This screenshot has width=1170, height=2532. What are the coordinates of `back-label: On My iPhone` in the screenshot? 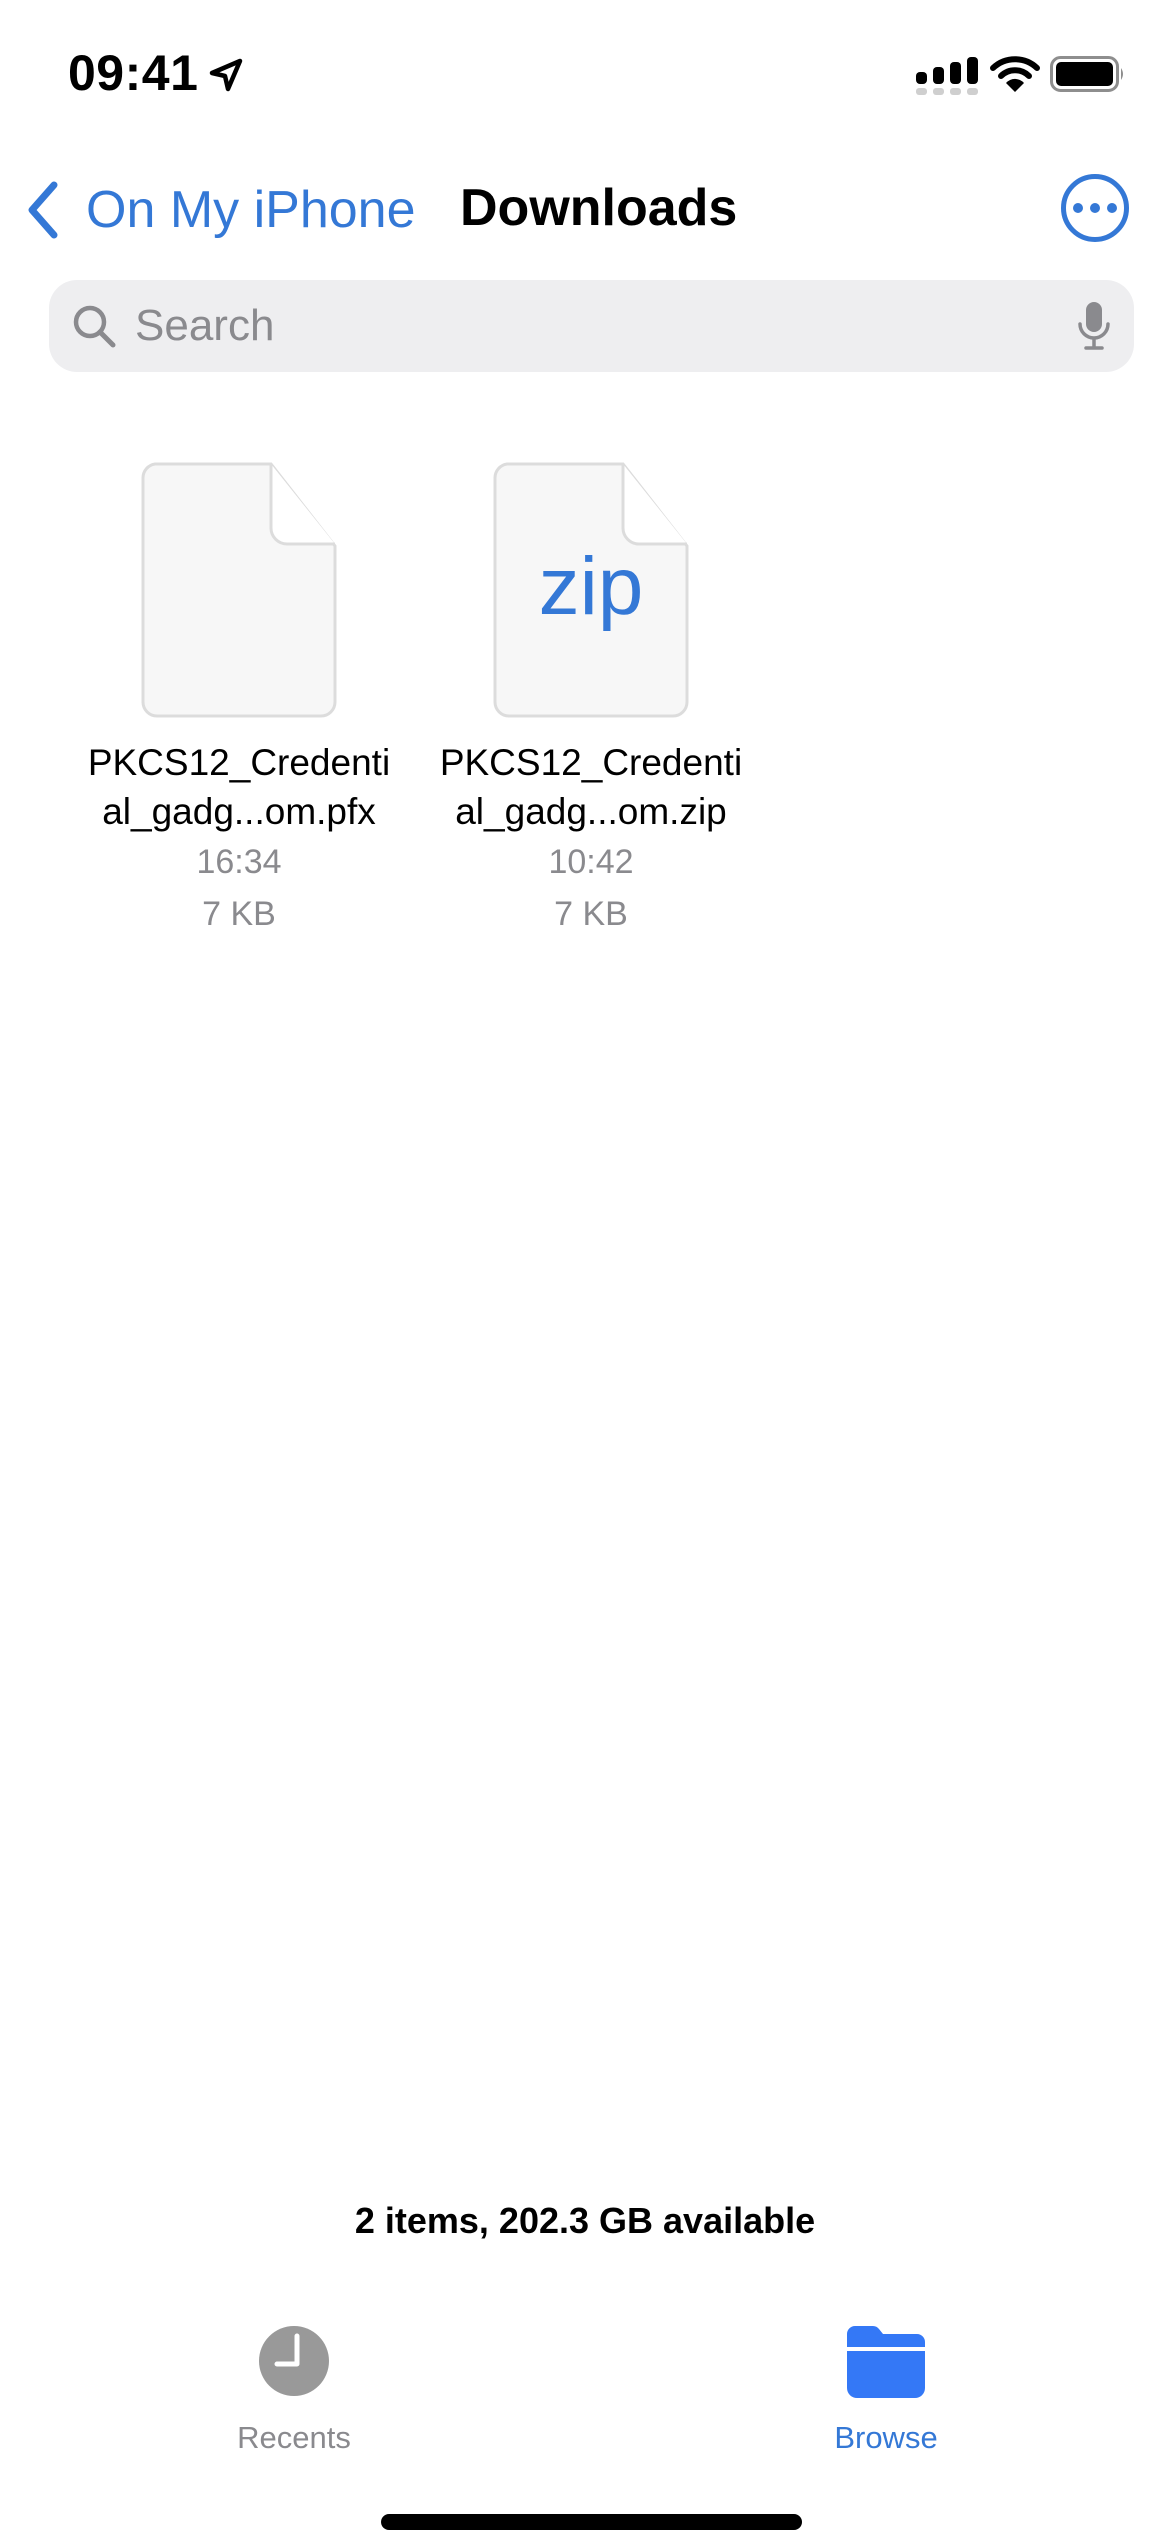 It's located at (251, 210).